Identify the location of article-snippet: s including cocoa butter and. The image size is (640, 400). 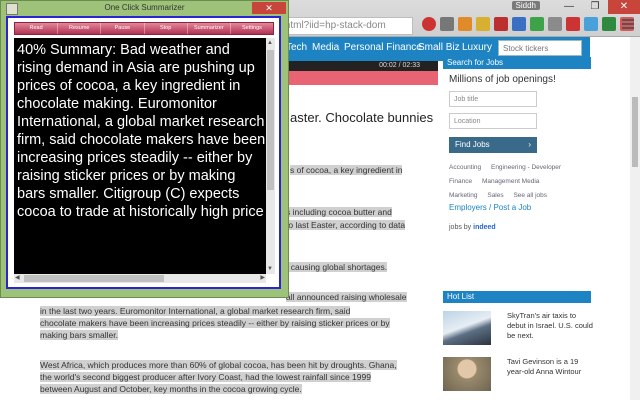
(339, 212).